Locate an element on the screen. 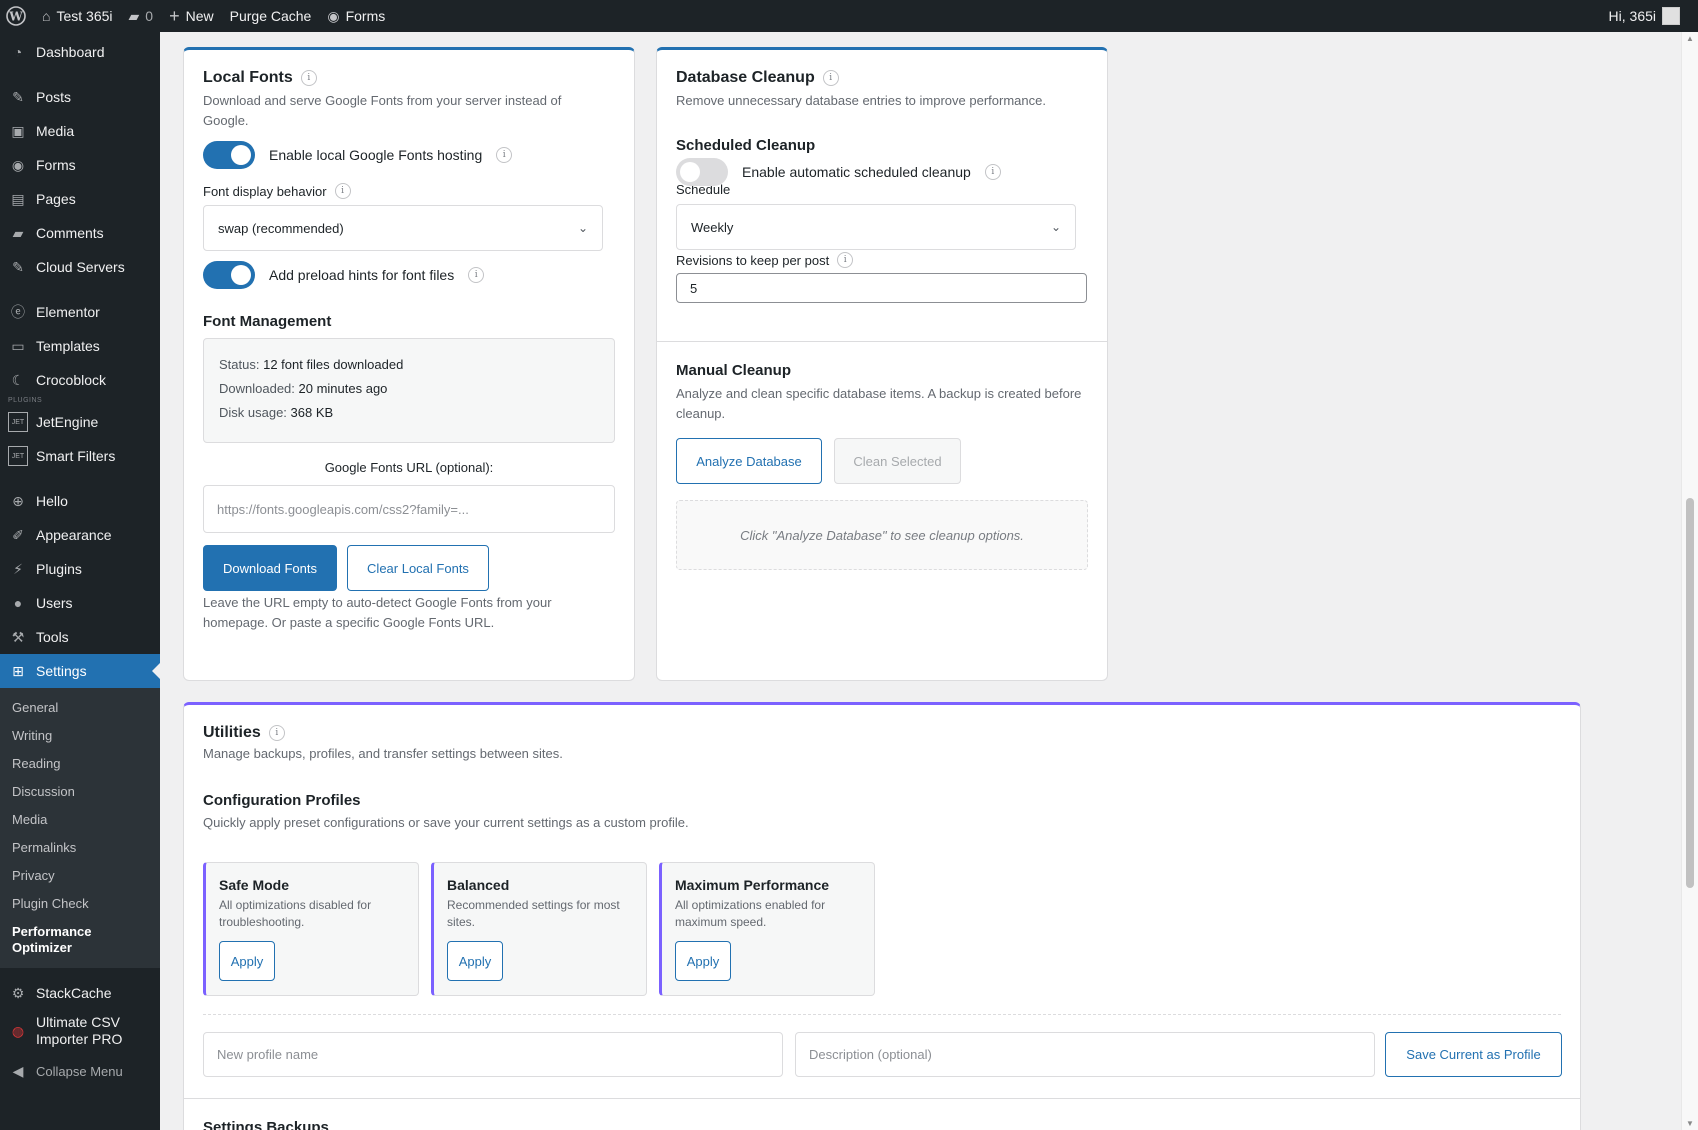 The height and width of the screenshot is (1130, 1698). submenu-permalinks: Permalinks is located at coordinates (80, 848).